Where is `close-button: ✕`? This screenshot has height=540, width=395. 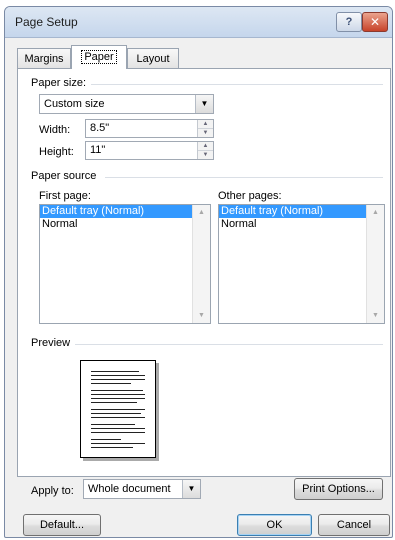
close-button: ✕ is located at coordinates (375, 22).